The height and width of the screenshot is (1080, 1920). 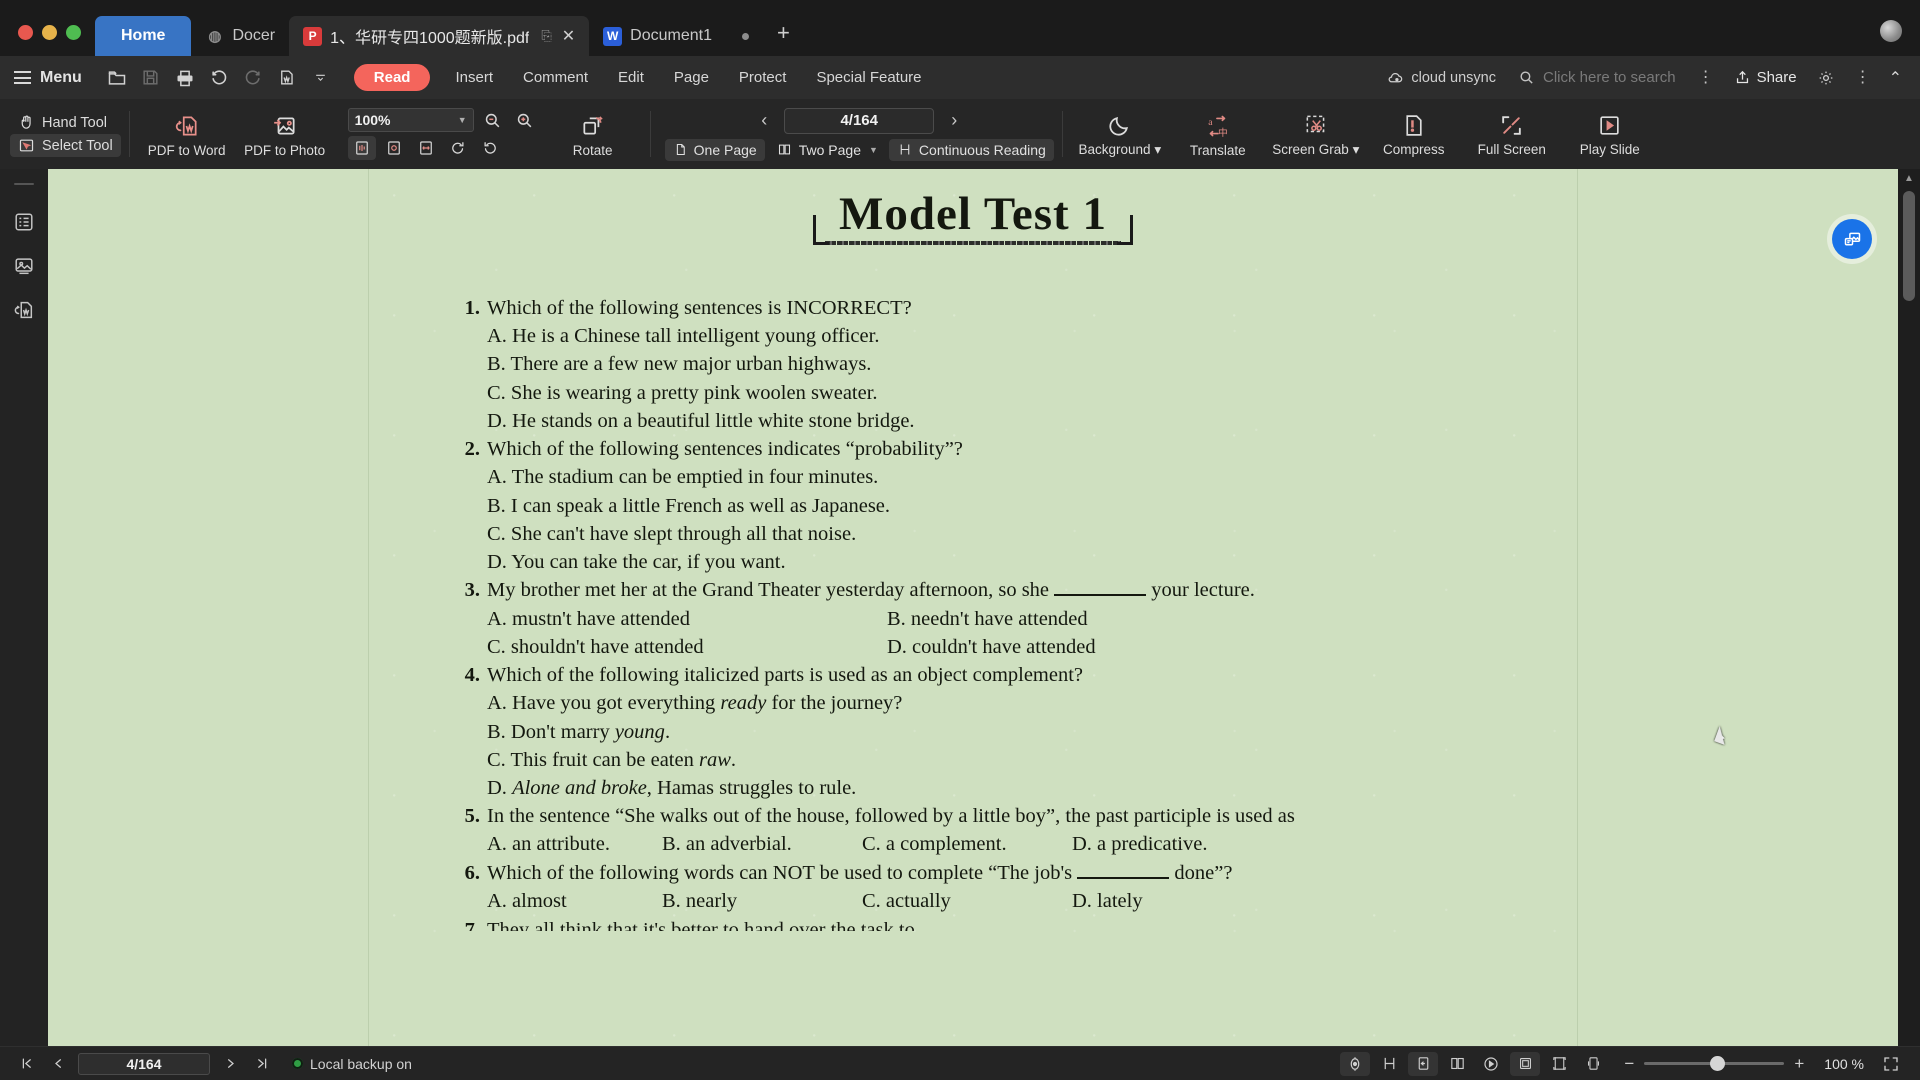 I want to click on full-screen-button: Full Screen, so click(x=1512, y=134).